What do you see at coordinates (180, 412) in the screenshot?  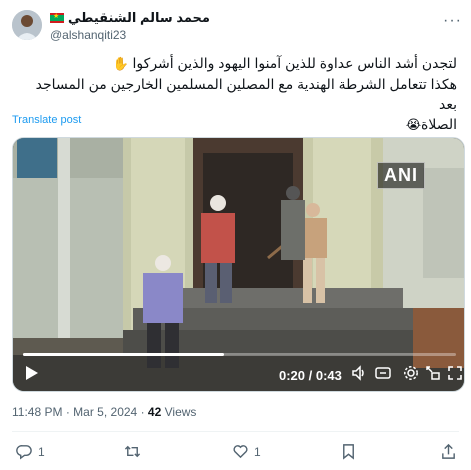 I see `views-label: Views` at bounding box center [180, 412].